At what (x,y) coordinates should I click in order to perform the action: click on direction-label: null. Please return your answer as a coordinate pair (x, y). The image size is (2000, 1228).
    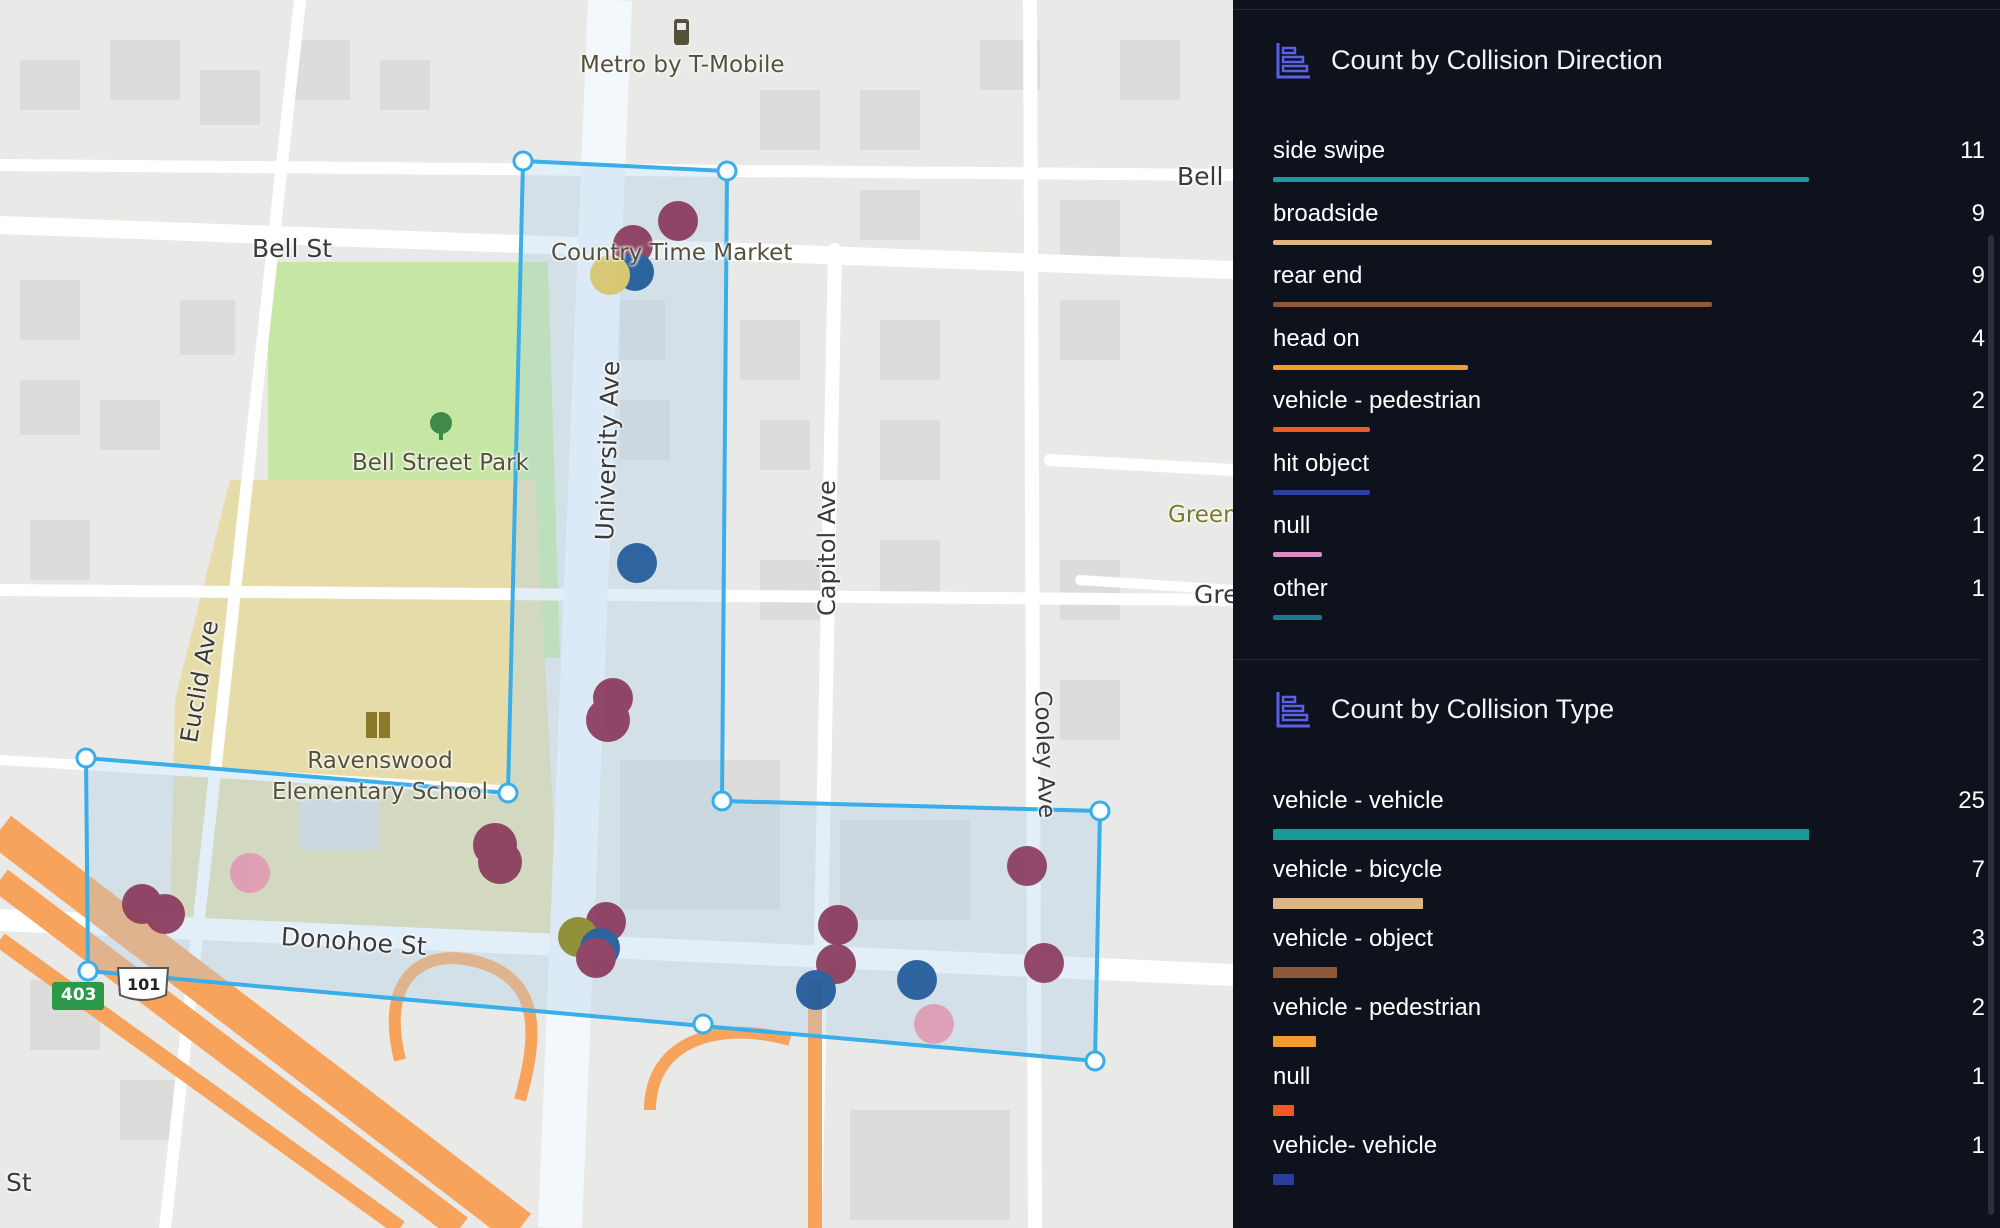
    Looking at the image, I should click on (1292, 525).